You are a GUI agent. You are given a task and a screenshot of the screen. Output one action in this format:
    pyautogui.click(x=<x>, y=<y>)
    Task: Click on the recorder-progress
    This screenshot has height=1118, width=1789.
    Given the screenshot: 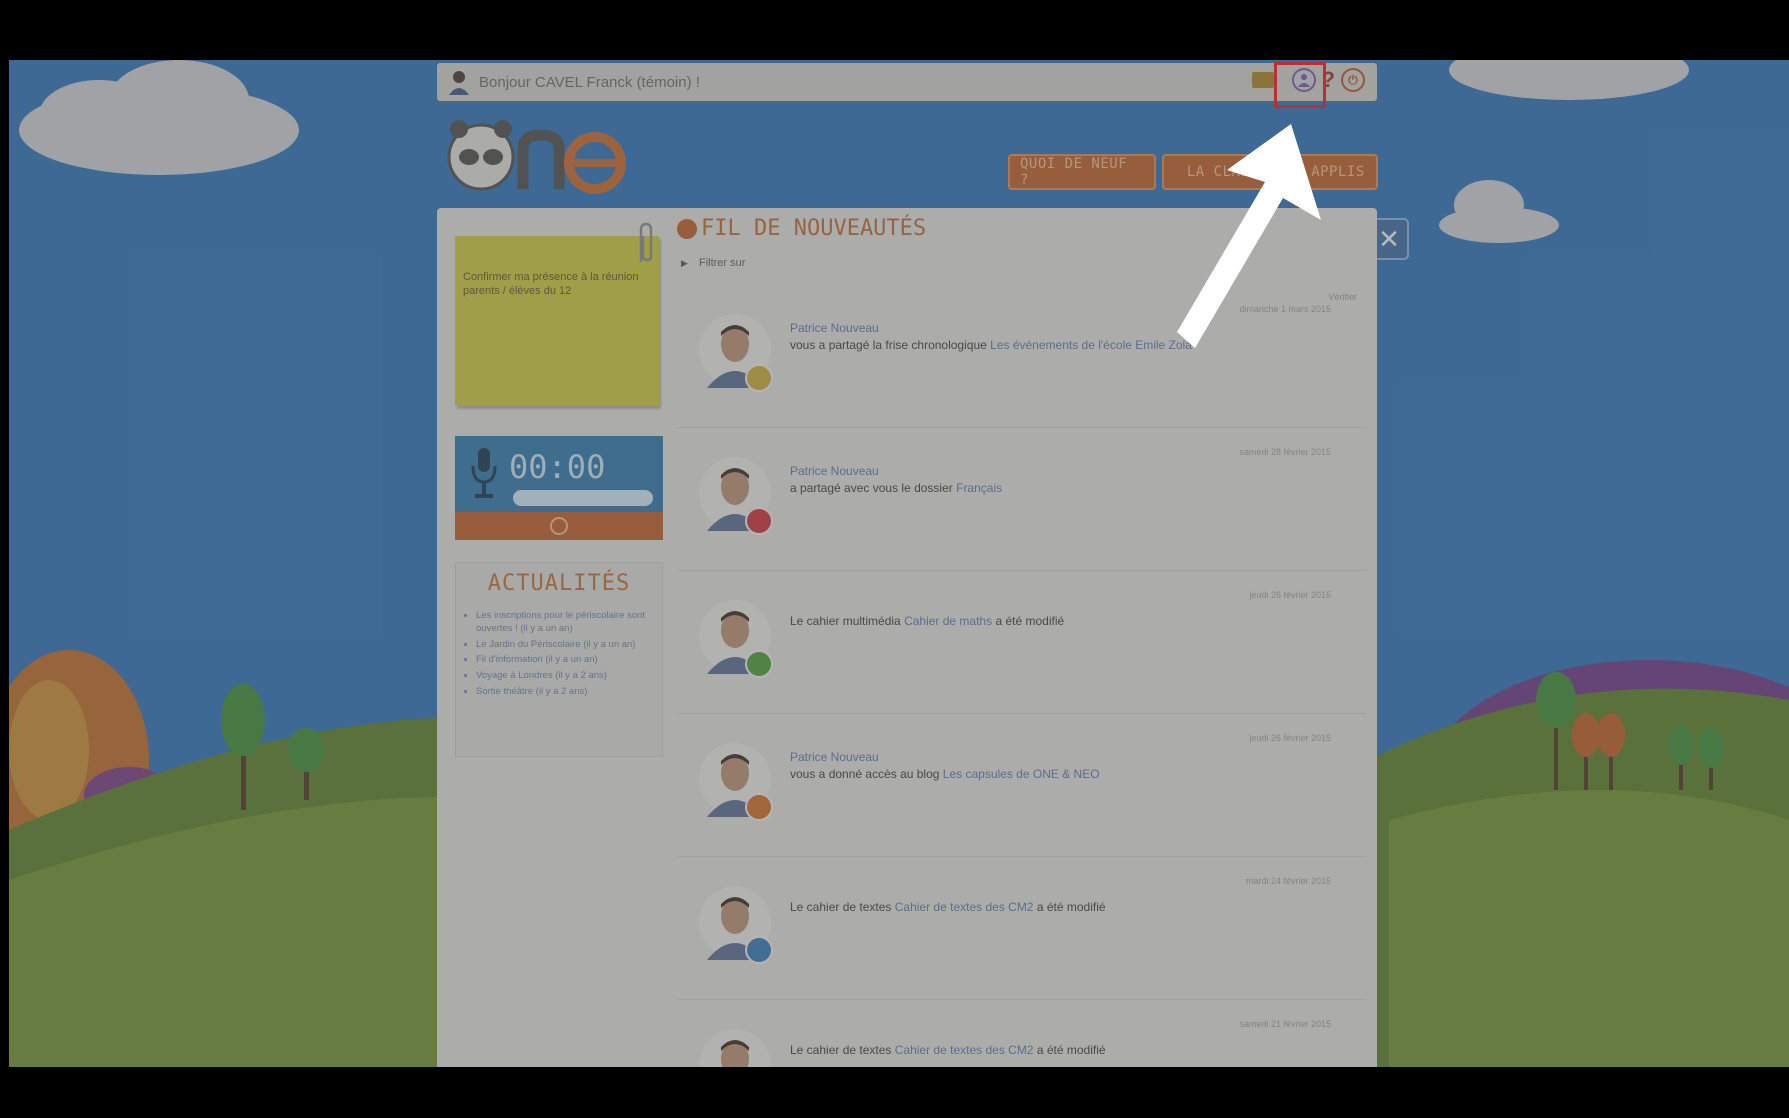 What is the action you would take?
    pyautogui.click(x=583, y=498)
    